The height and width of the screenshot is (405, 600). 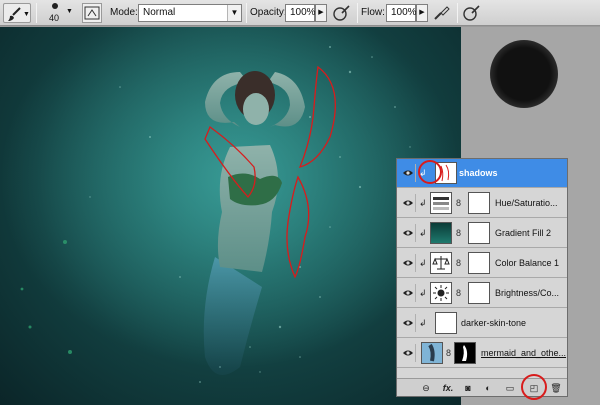 What do you see at coordinates (14, 14) in the screenshot?
I see `brush-icon` at bounding box center [14, 14].